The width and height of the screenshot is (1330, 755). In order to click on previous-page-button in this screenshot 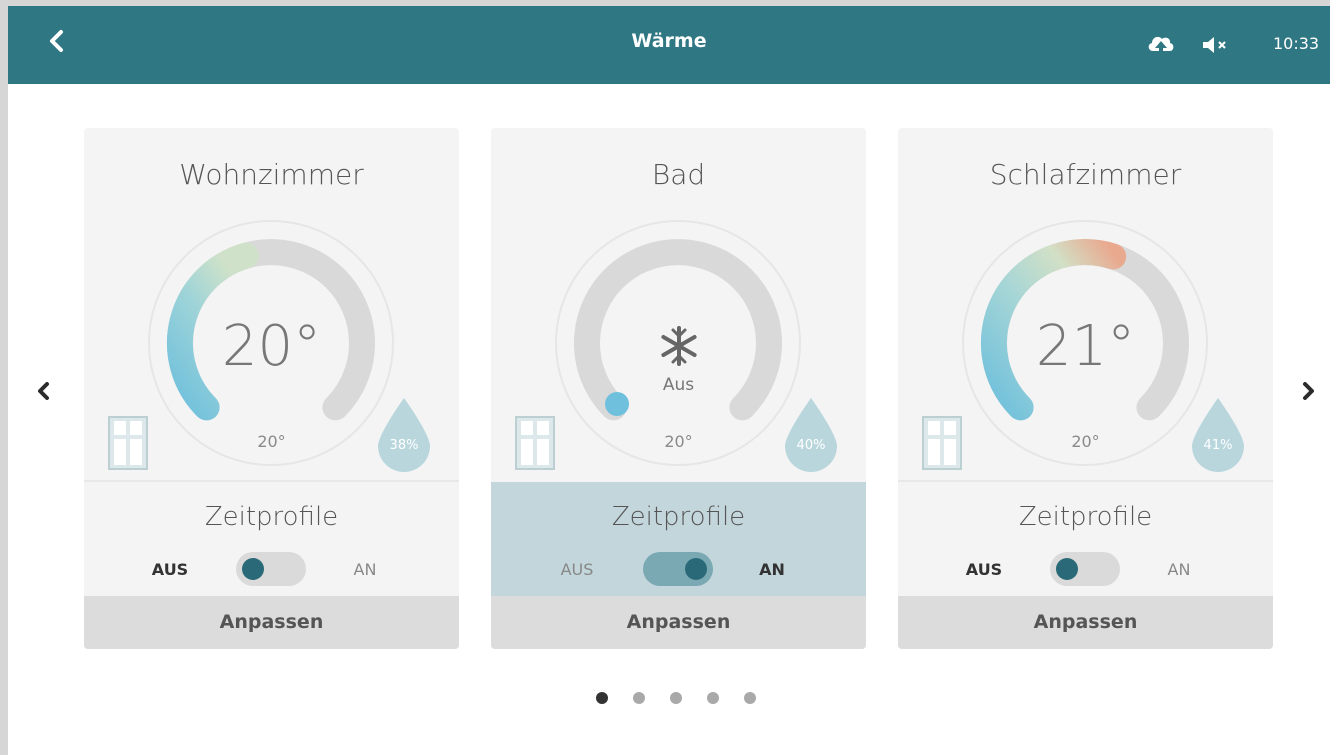, I will do `click(44, 391)`.